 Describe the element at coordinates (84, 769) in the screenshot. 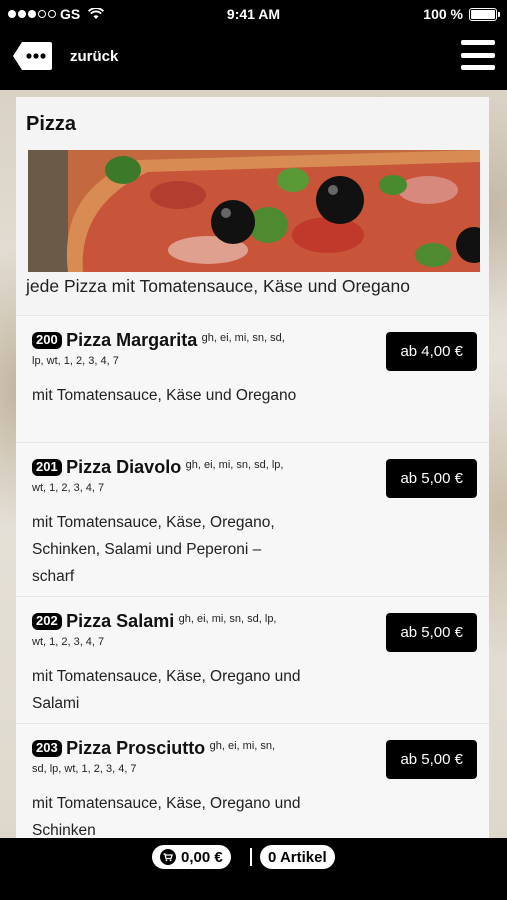

I see `item-allergens-cont: sd, lp, wt, 1, 2, 3, 4, 7` at that location.